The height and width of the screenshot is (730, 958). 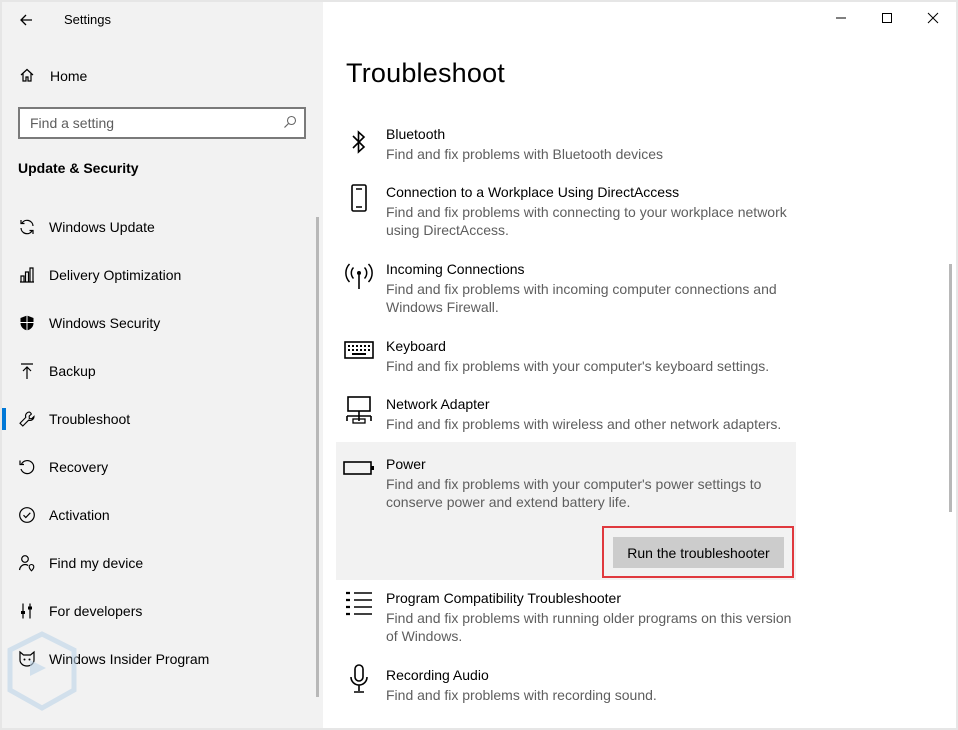 I want to click on app-title: Settings, so click(x=87, y=19).